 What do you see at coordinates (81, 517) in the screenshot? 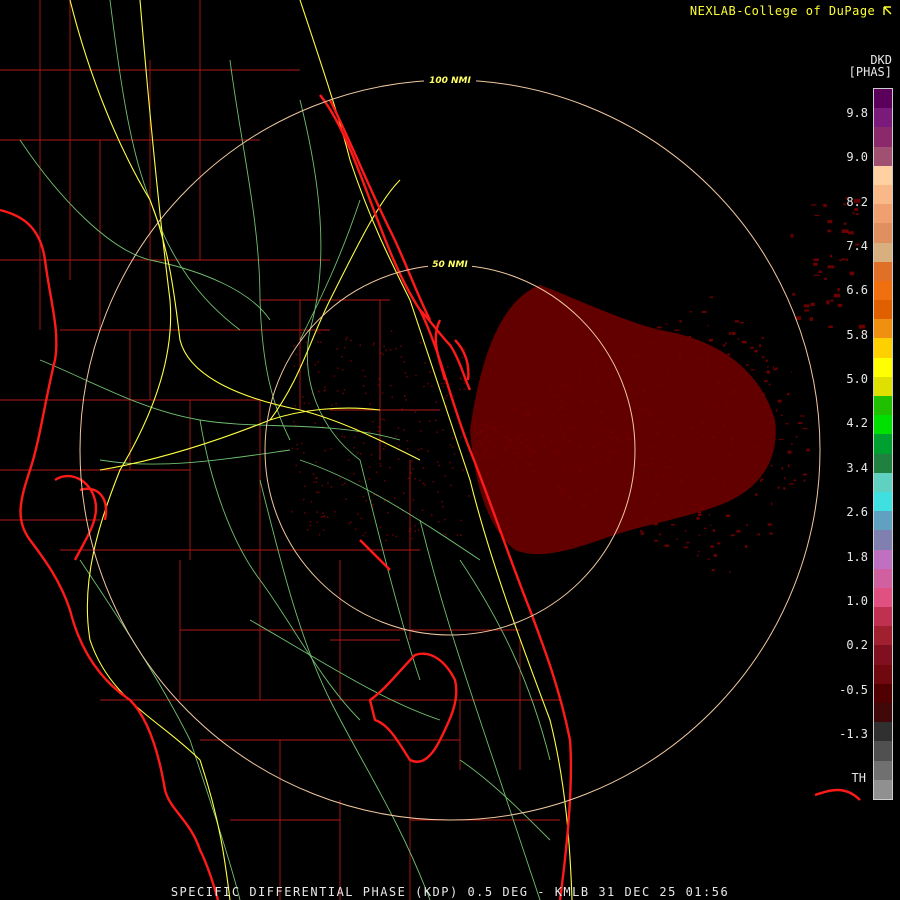
I see `coastline-segment` at bounding box center [81, 517].